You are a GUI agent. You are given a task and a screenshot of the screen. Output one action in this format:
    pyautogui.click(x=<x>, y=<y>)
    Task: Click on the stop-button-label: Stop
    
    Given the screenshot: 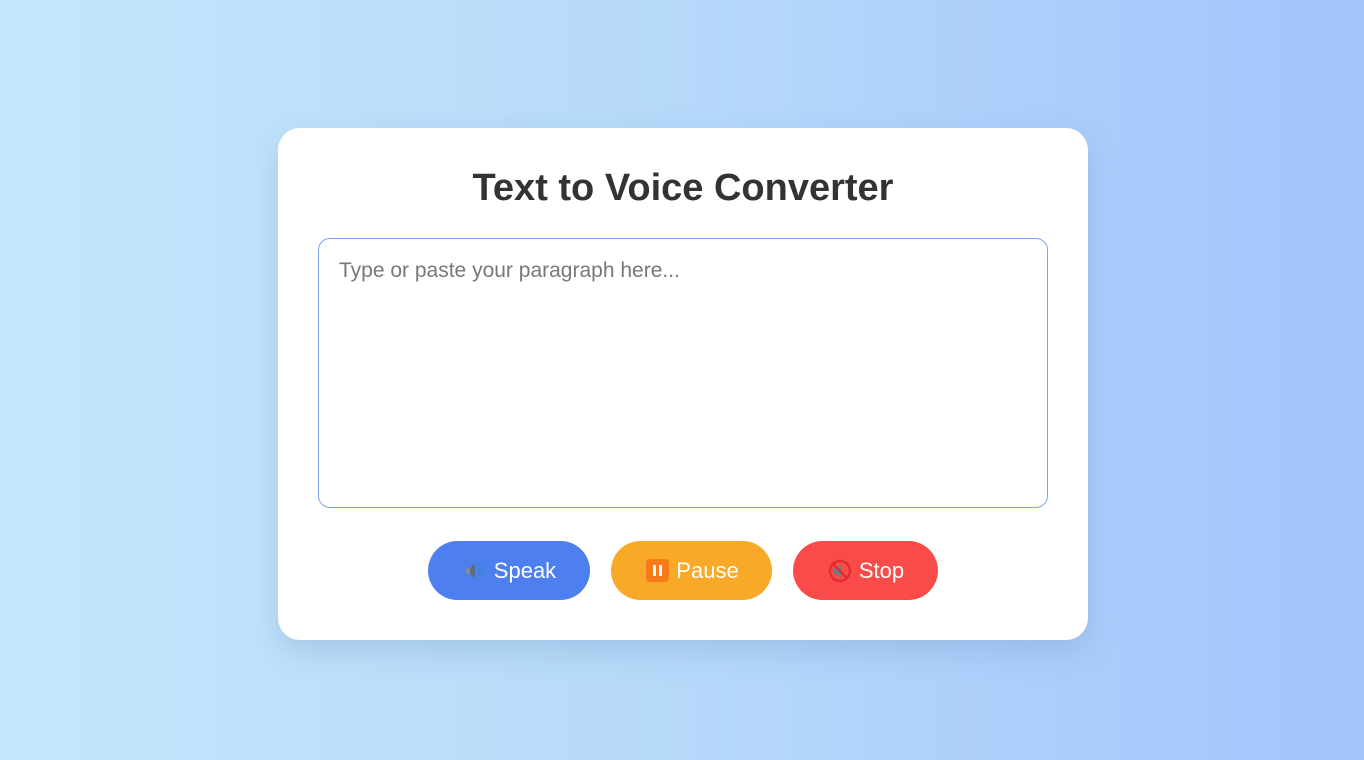 What is the action you would take?
    pyautogui.click(x=881, y=570)
    